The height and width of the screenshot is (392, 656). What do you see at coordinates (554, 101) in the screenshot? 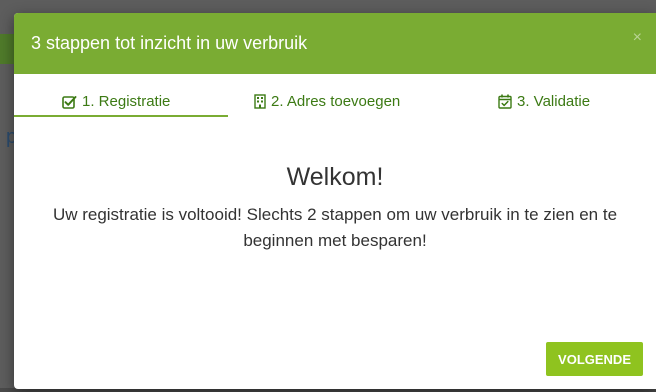
I see `tab-validatie-label: 3. Validatie` at bounding box center [554, 101].